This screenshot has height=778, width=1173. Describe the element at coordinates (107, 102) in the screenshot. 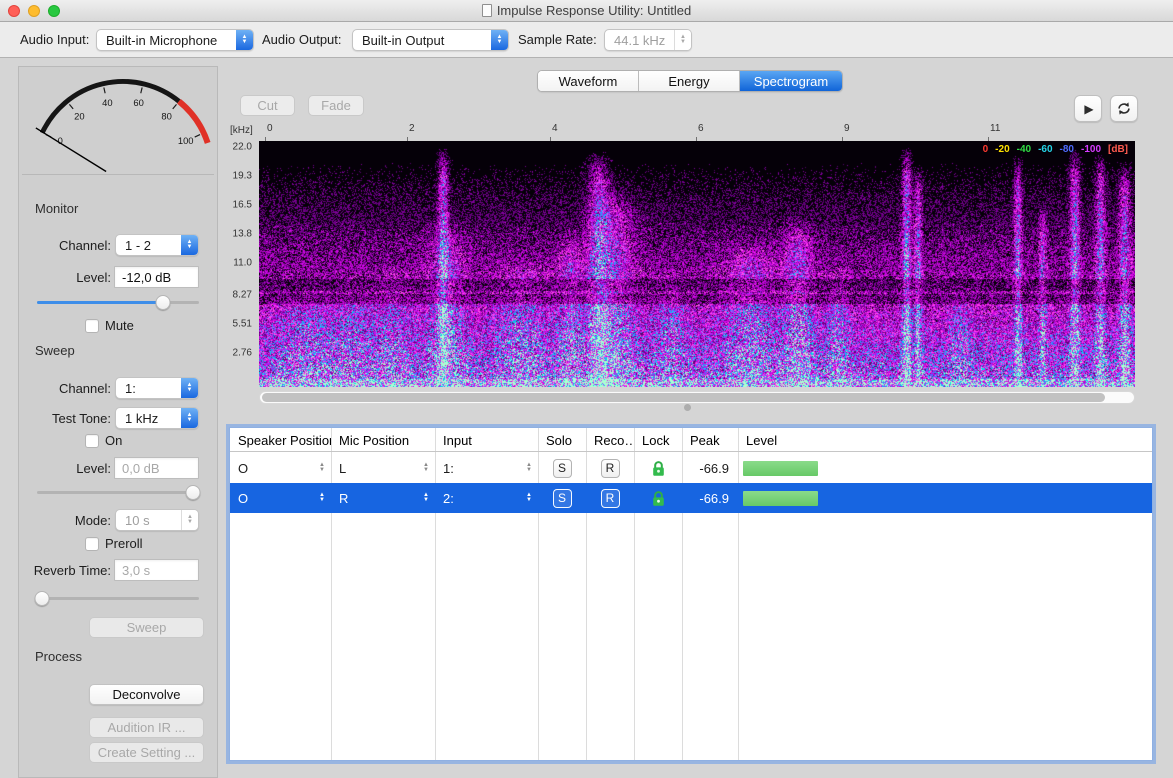

I see `svg-text: 40` at that location.